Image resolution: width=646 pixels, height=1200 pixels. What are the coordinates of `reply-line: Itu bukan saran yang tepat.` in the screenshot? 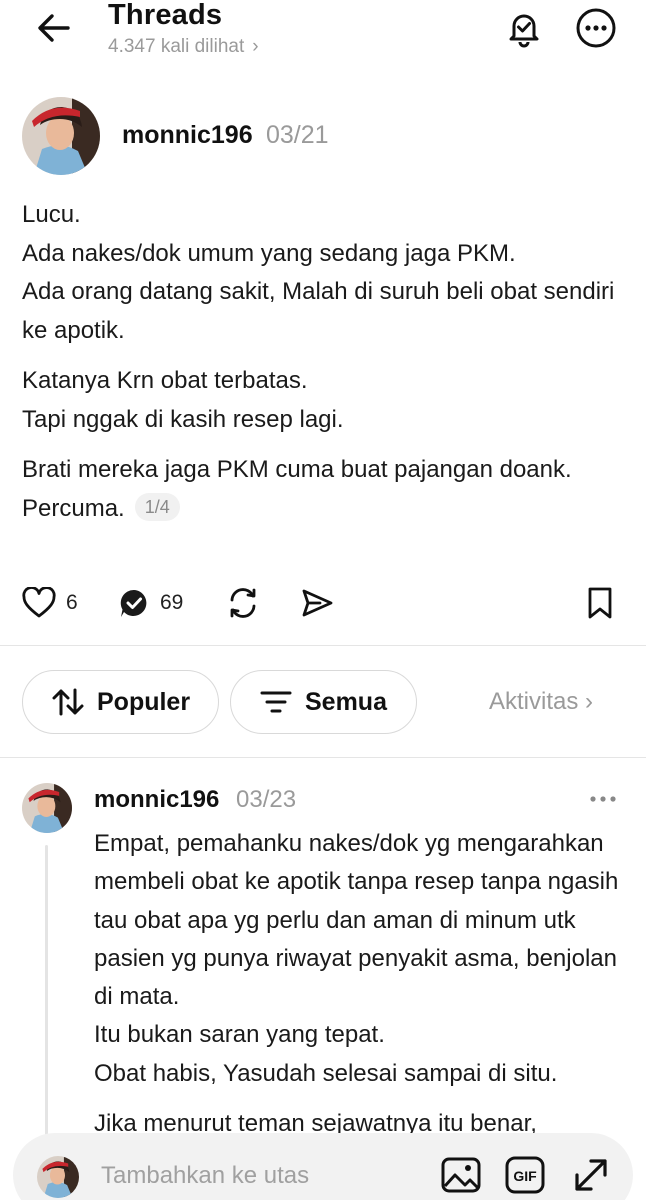 It's located at (239, 1035).